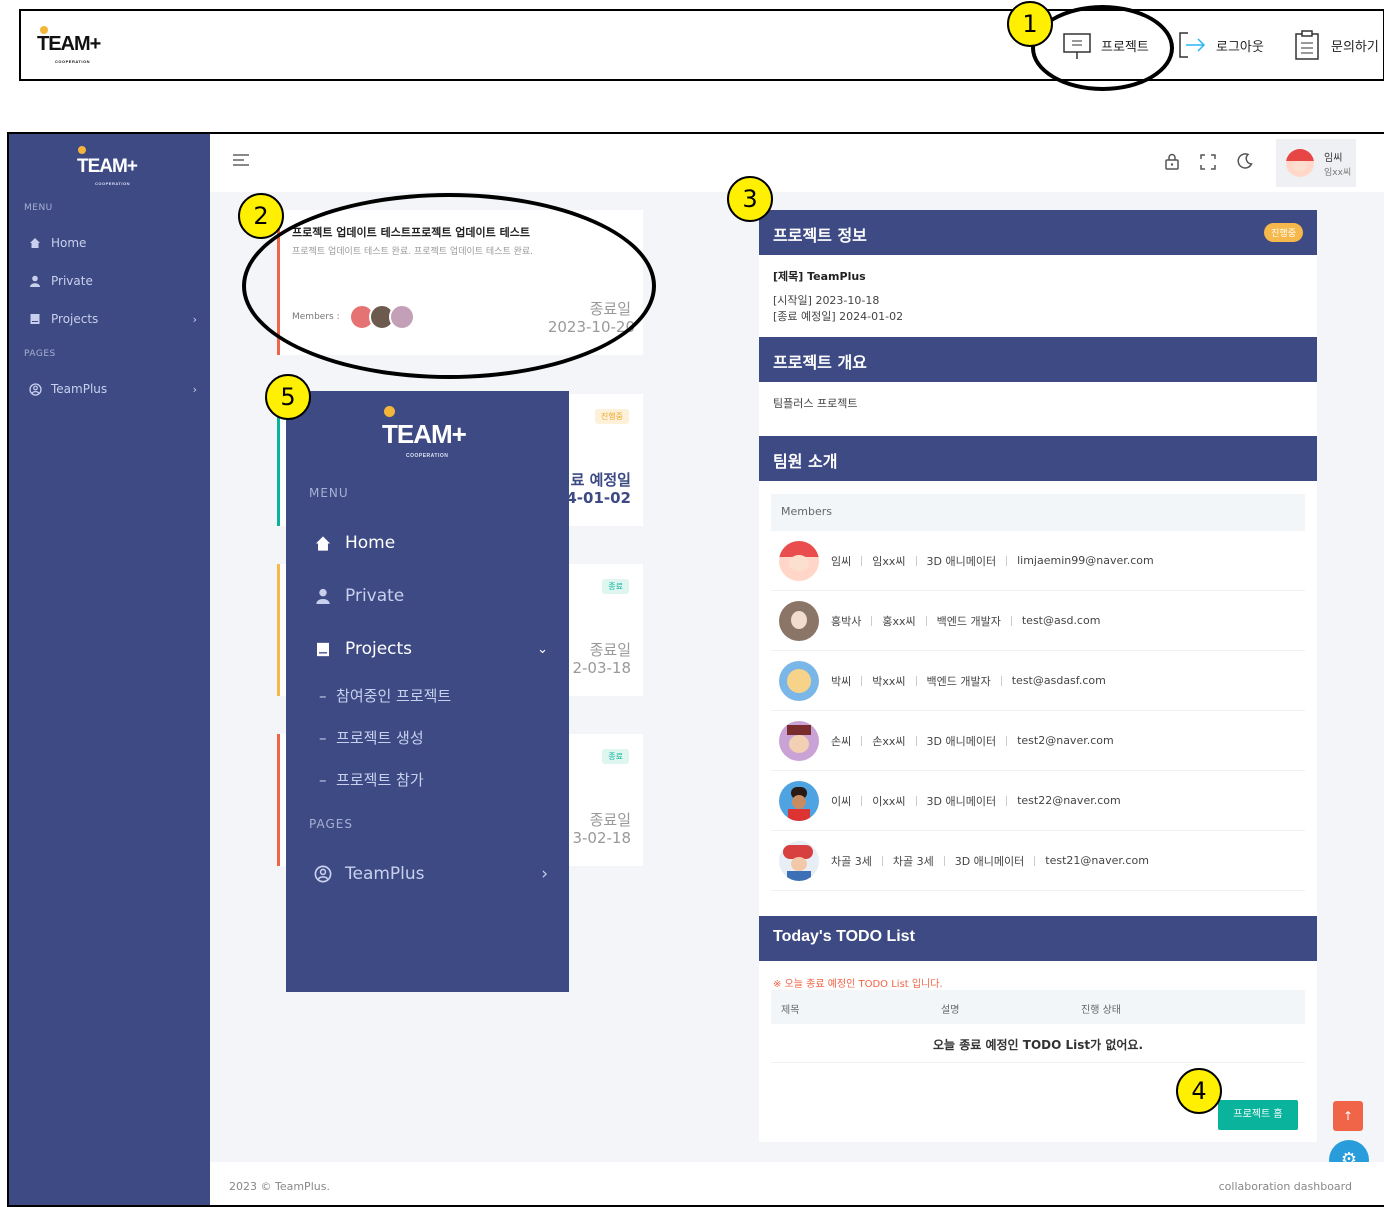 This screenshot has height=1207, width=1384. Describe the element at coordinates (112, 243) in the screenshot. I see `sidebar-item-home: Home` at that location.